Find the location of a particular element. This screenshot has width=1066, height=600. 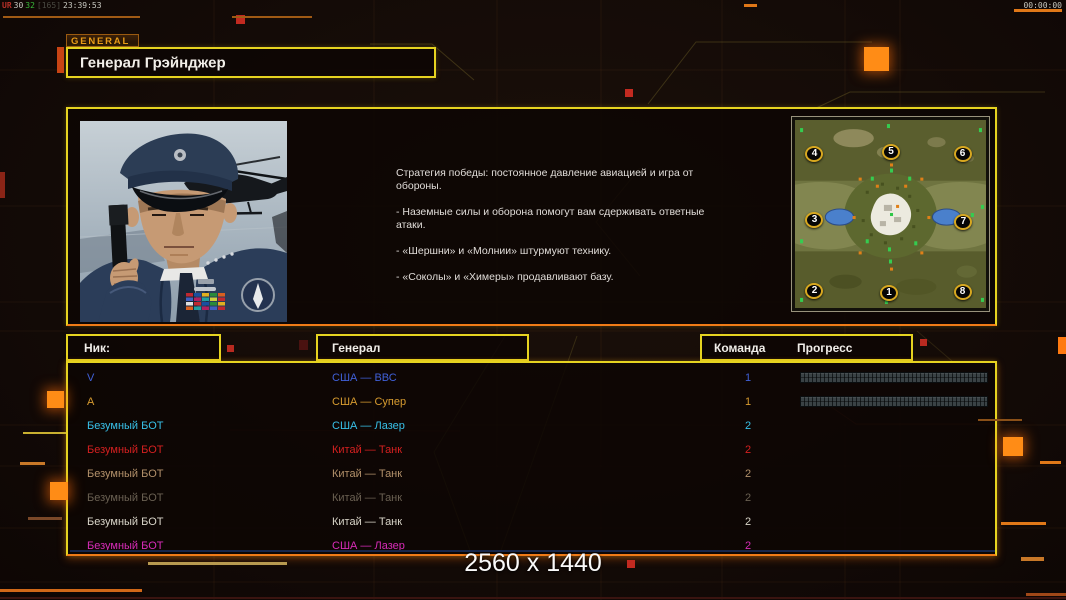

minimap-start-marker: 2 is located at coordinates (814, 290).